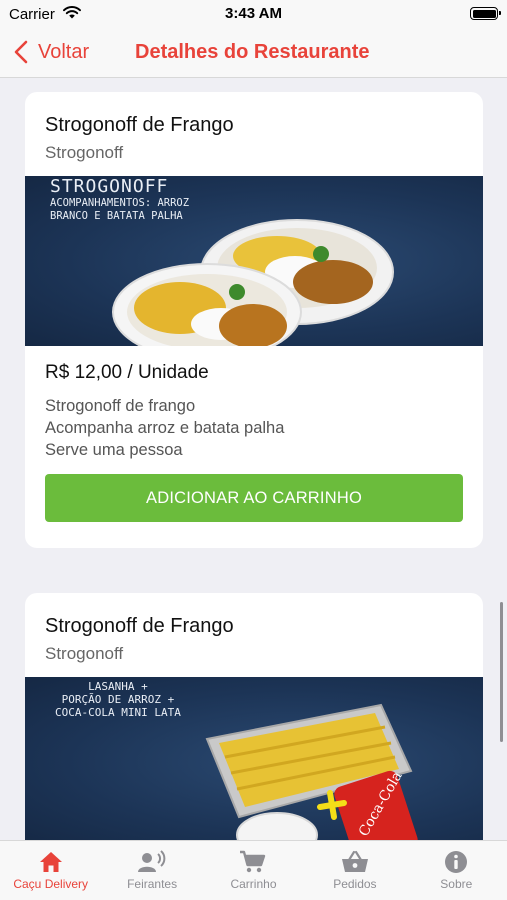  I want to click on tab-label: Sobre, so click(456, 884).